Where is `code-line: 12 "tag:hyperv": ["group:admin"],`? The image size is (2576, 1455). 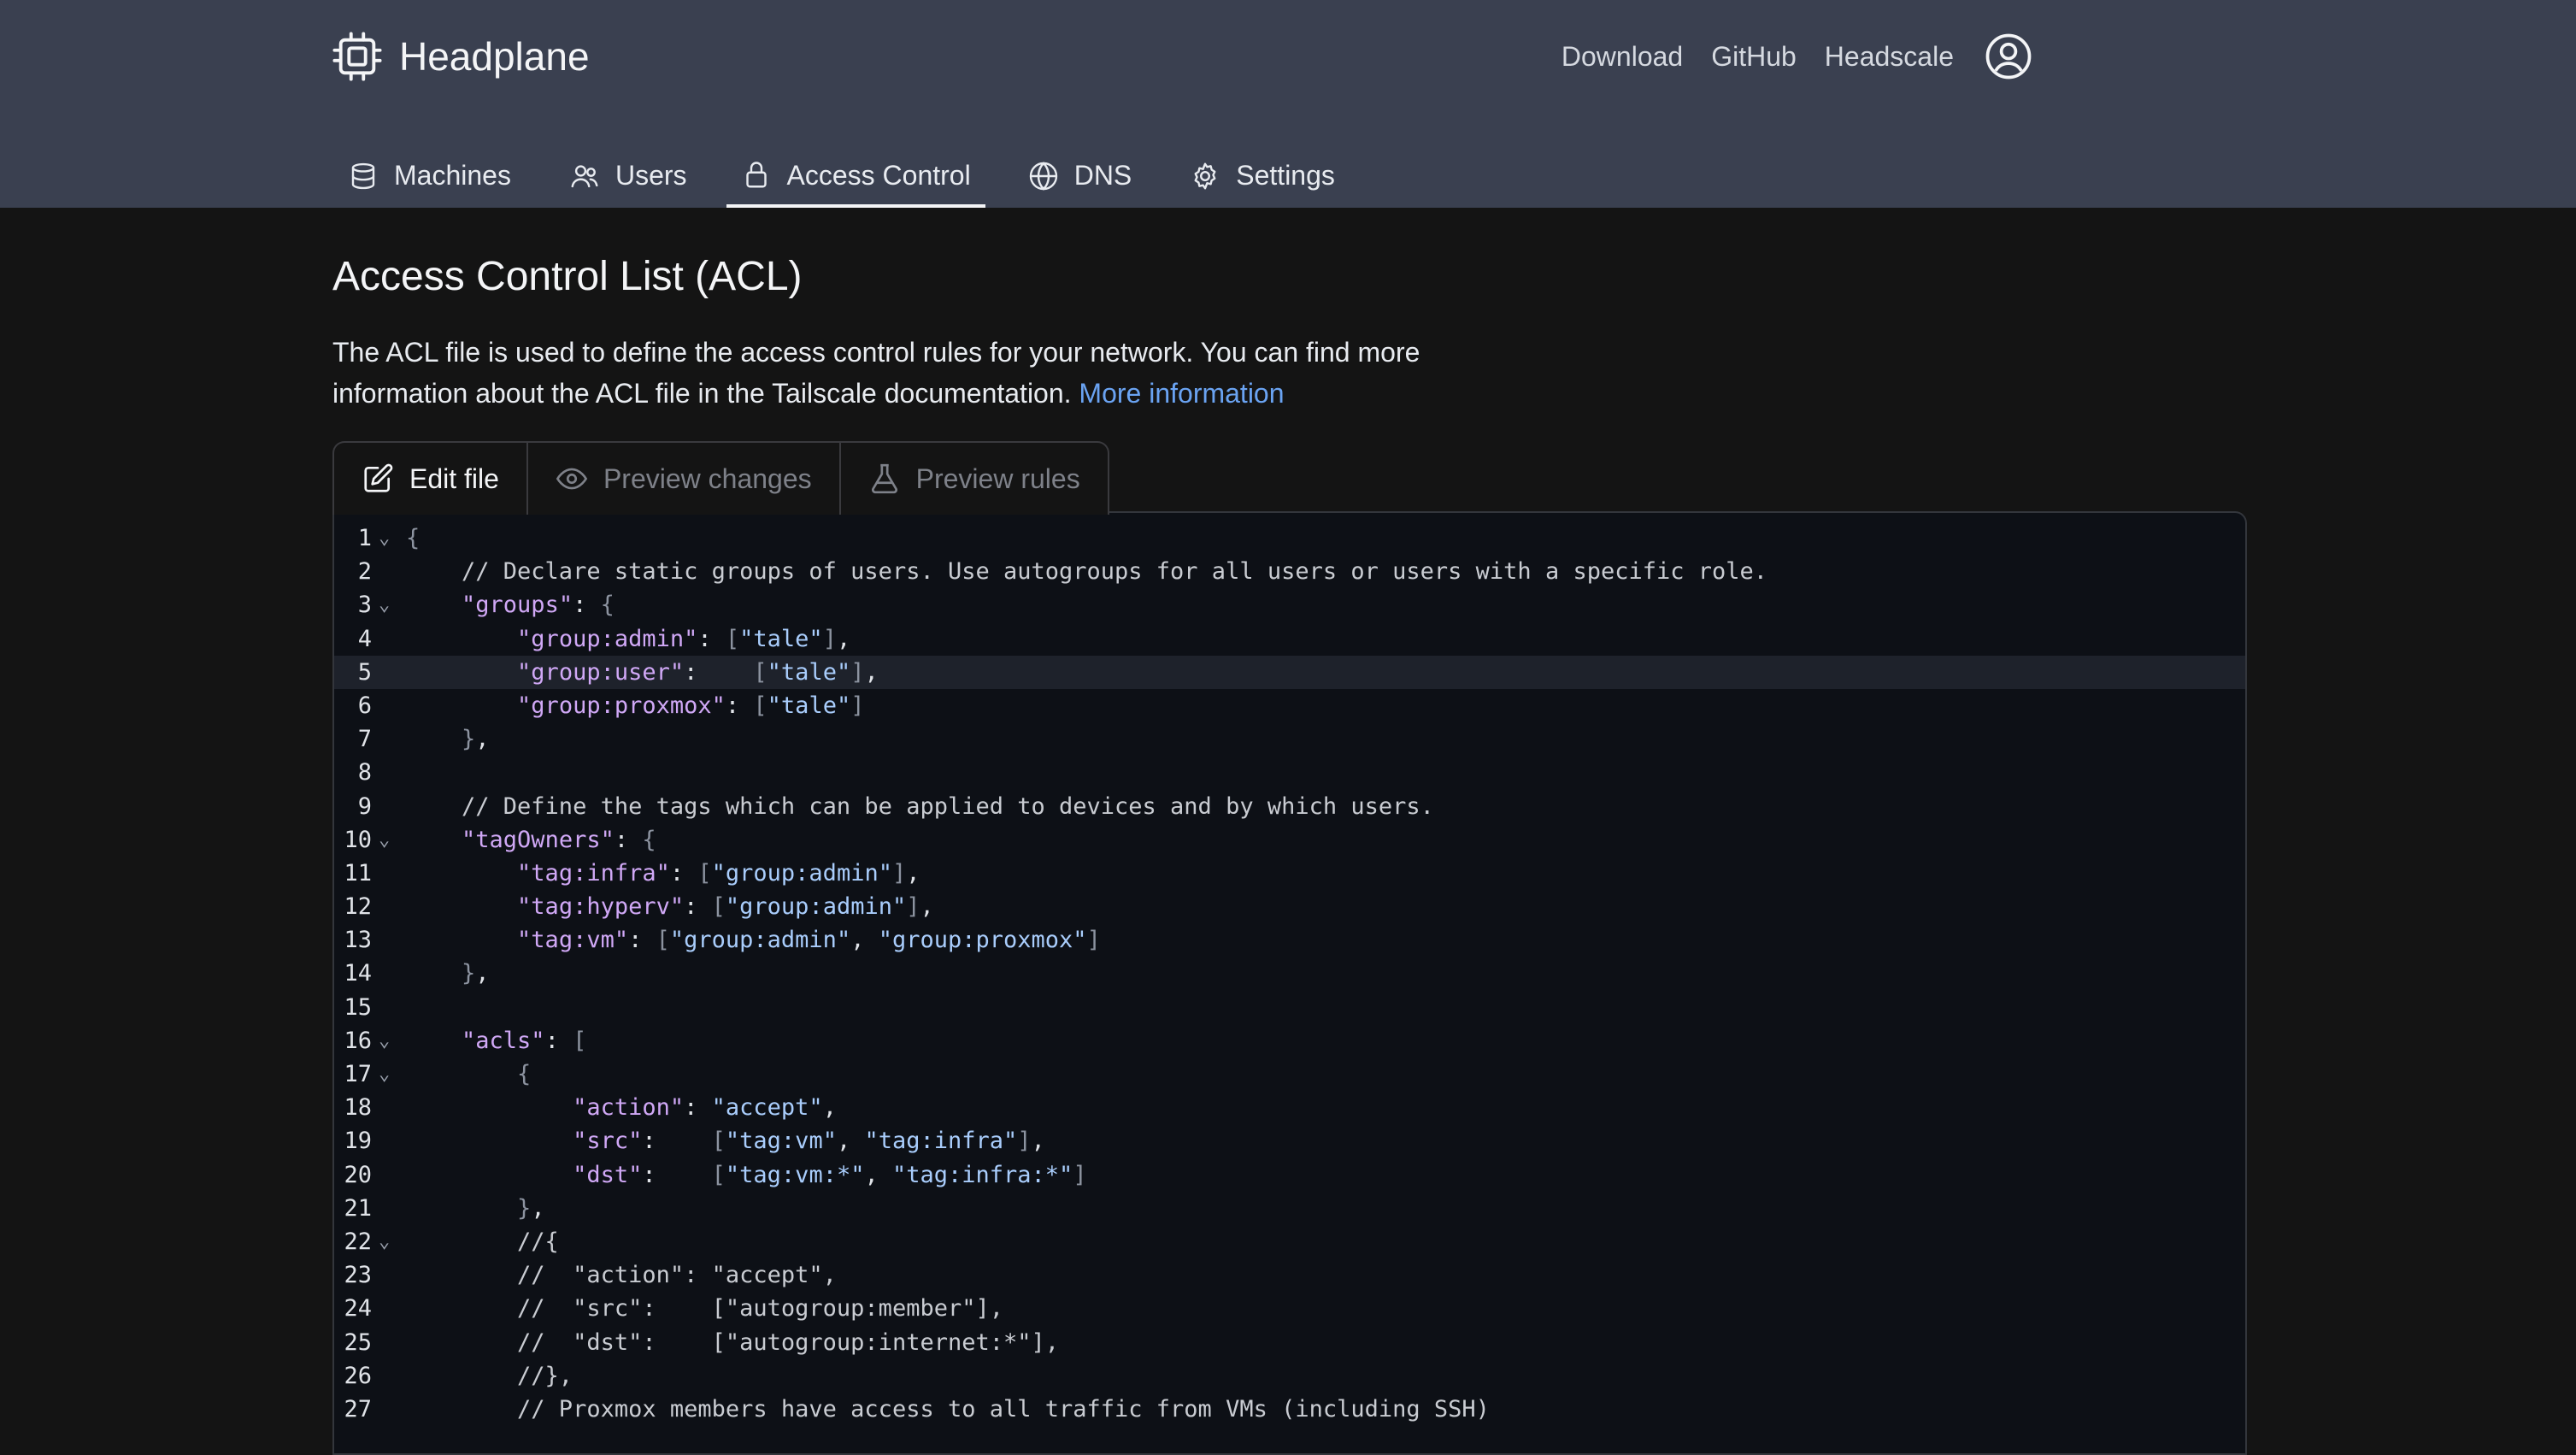
code-line: 12 "tag:hyperv": ["group:admin"], is located at coordinates (1289, 906).